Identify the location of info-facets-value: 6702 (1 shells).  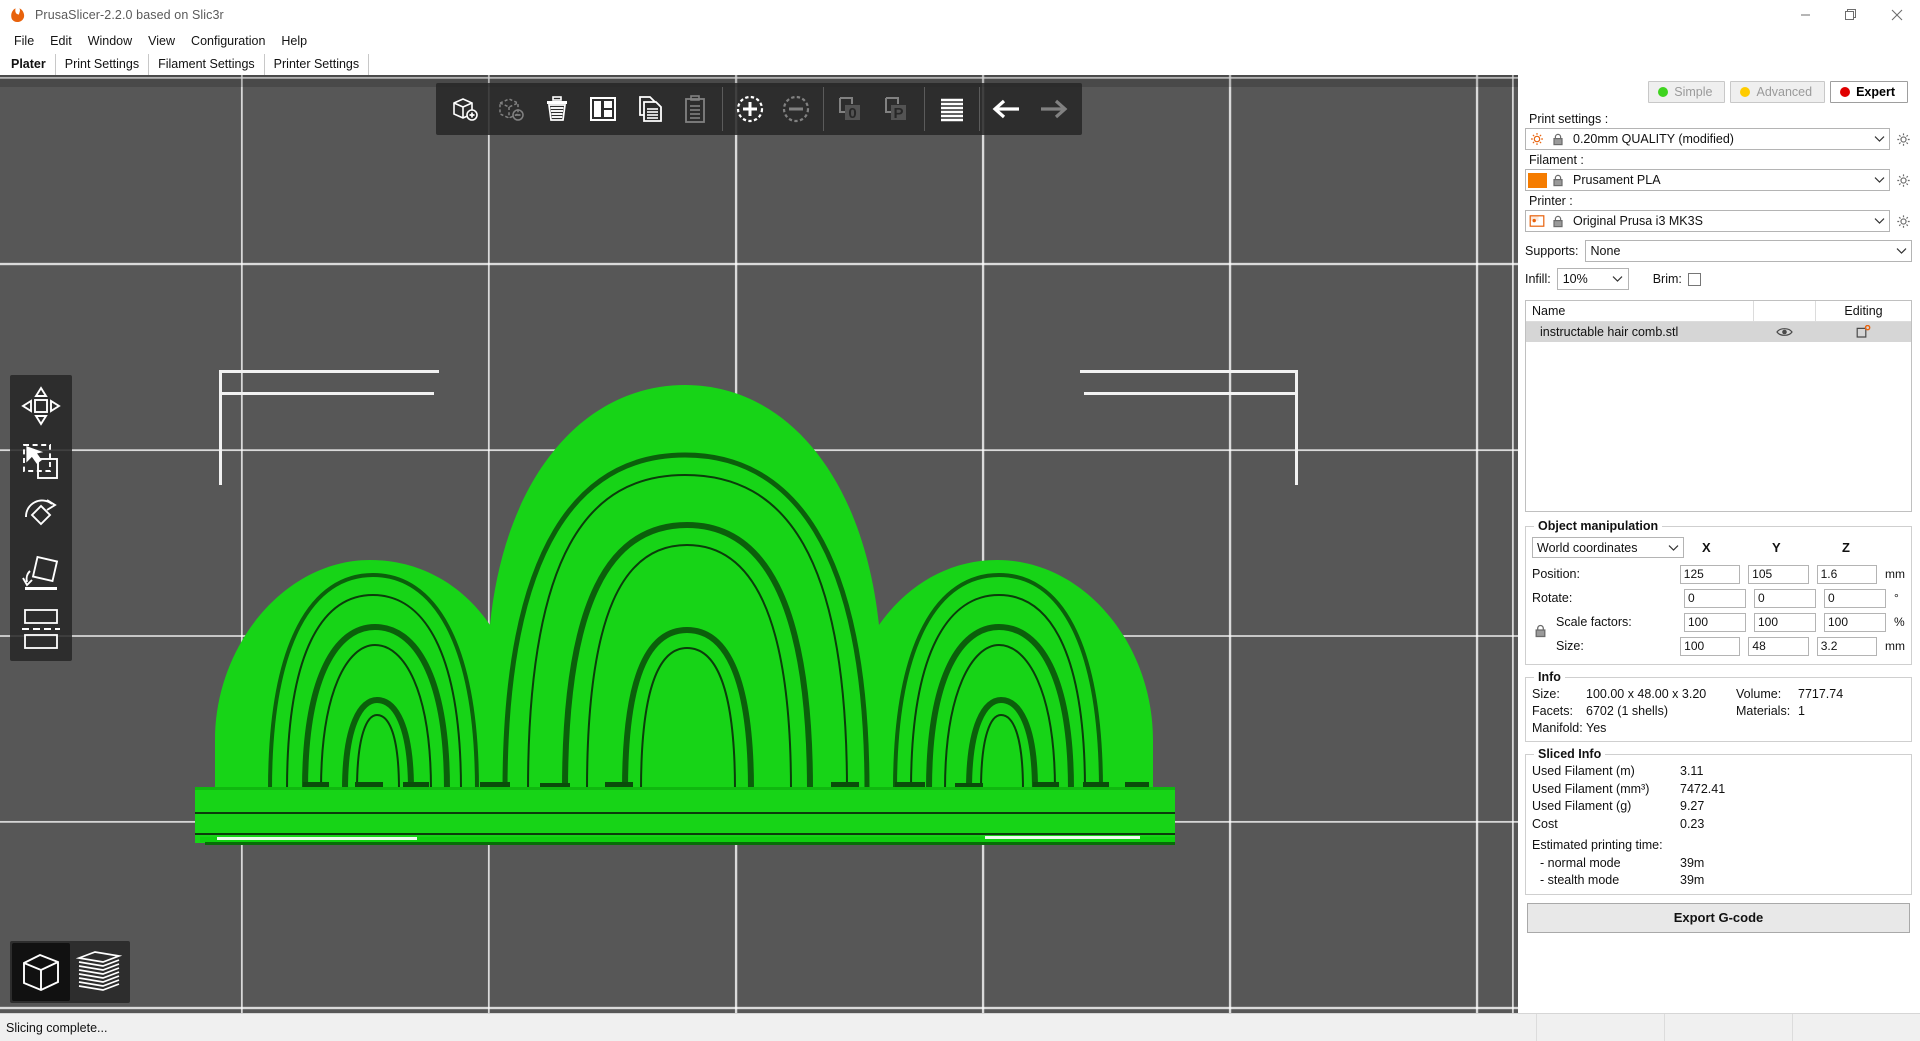
(1627, 711).